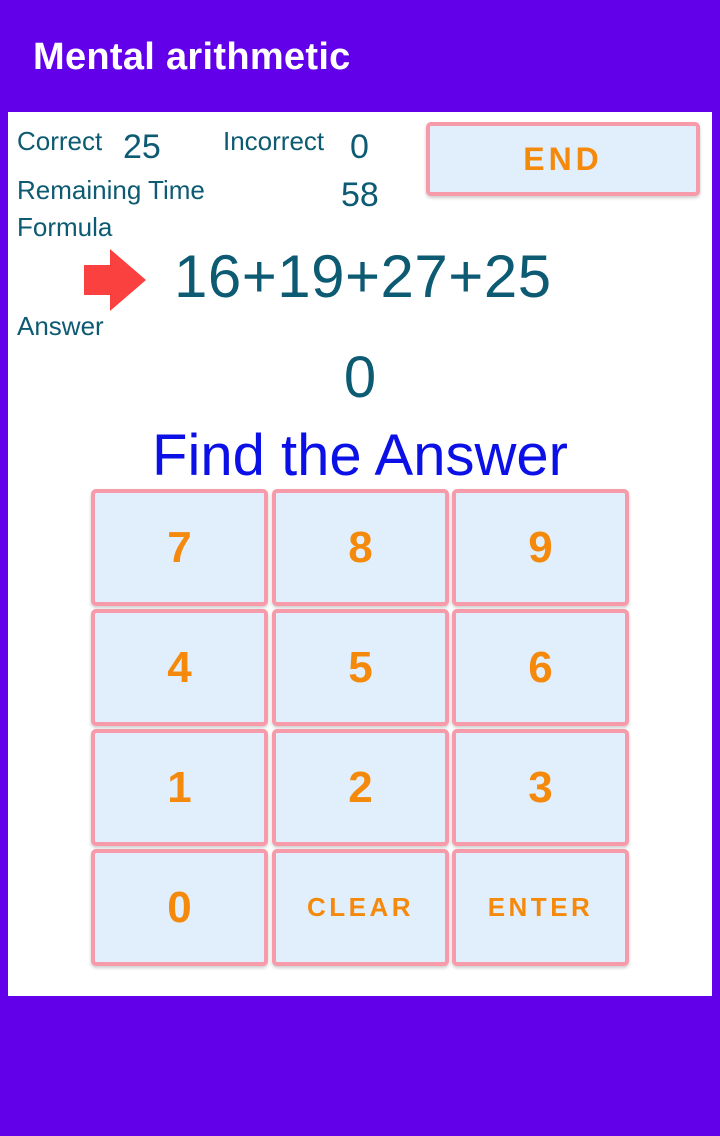 The width and height of the screenshot is (720, 1136). I want to click on key-2: 2, so click(360, 787).